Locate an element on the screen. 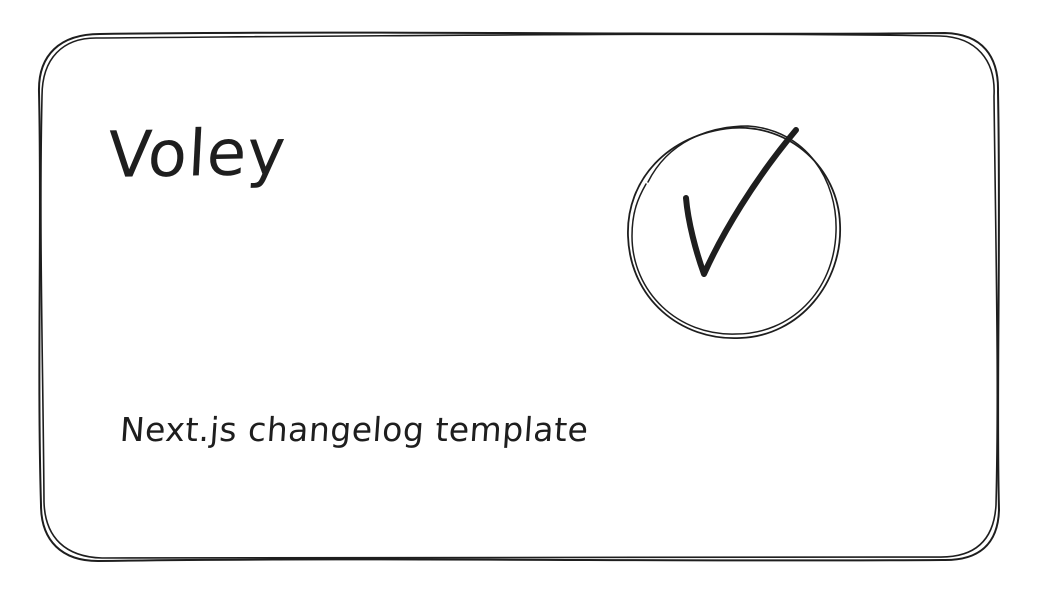  card-subtitle: Next.js changelog template is located at coordinates (354, 429).